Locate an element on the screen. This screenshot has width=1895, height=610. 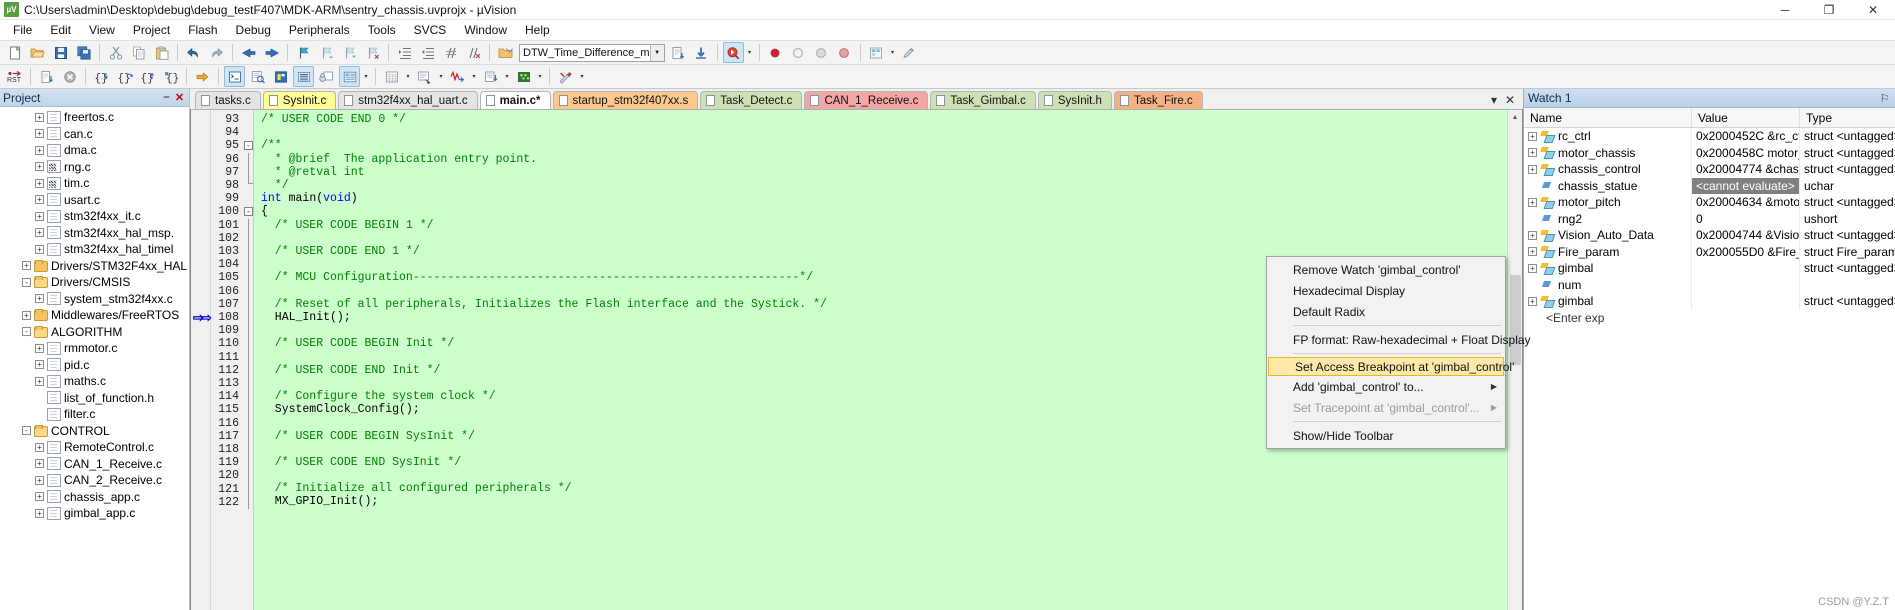
build-target-icon is located at coordinates (678, 52).